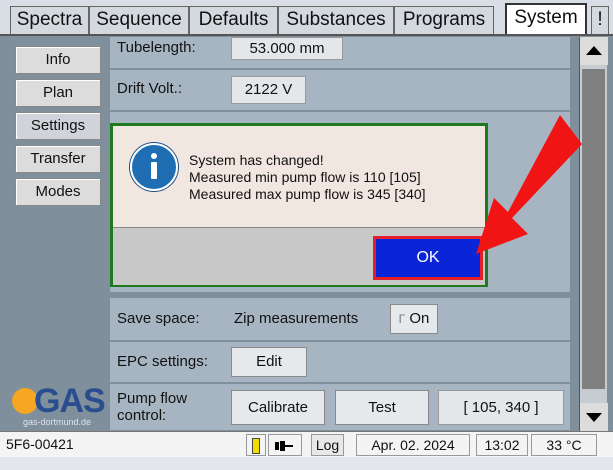 The width and height of the screenshot is (613, 470). I want to click on epc-edit-button: Edit, so click(269, 362).